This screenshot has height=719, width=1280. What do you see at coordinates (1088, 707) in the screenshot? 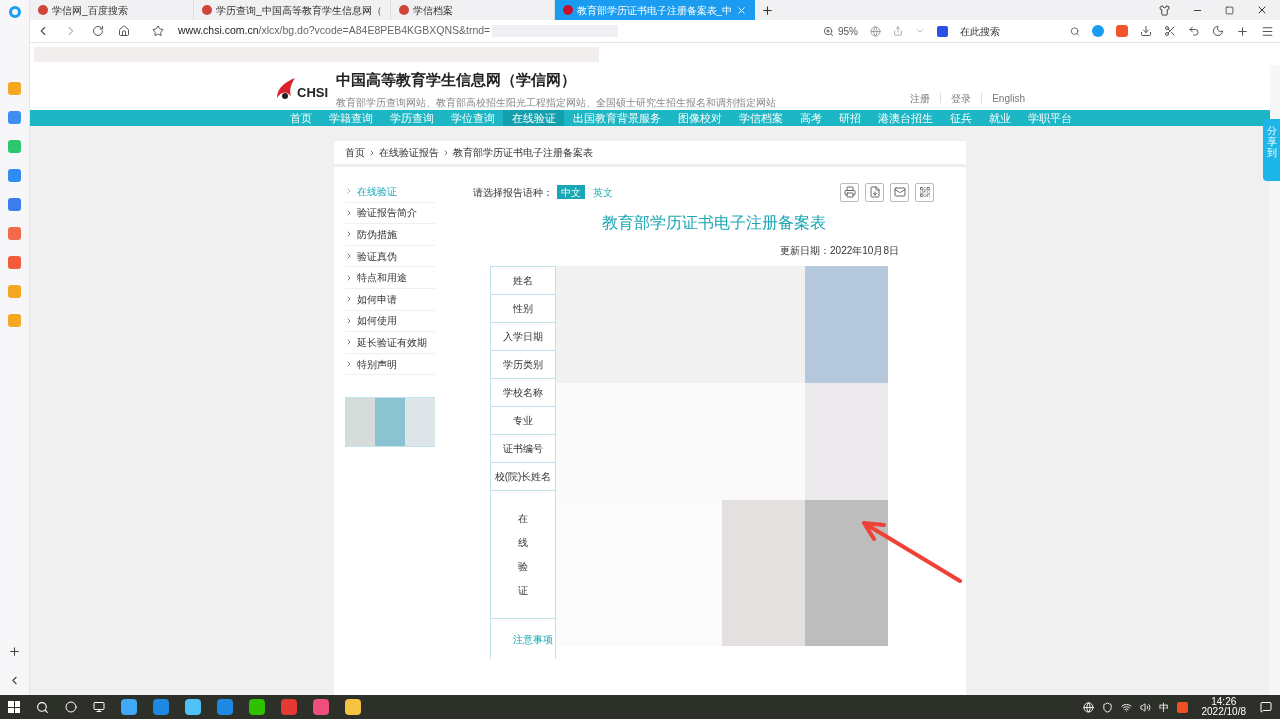
I see `network-icon` at bounding box center [1088, 707].